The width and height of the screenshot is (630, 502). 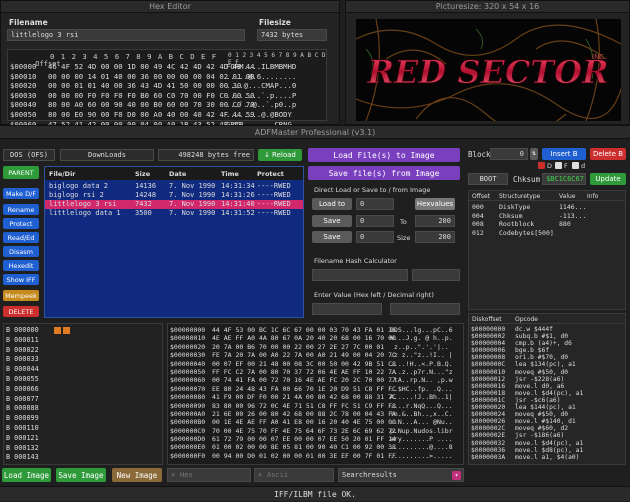 I want to click on hexdump-offset: $00000040, so click(x=188, y=363).